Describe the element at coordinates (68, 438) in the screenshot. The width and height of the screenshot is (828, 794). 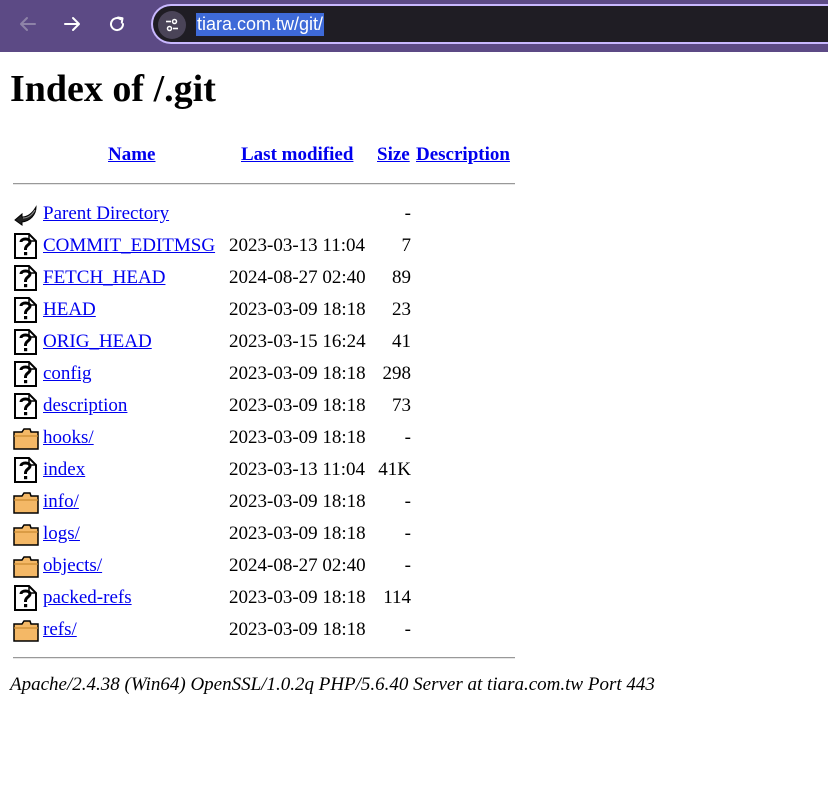
I see `file-link: hooks/` at that location.